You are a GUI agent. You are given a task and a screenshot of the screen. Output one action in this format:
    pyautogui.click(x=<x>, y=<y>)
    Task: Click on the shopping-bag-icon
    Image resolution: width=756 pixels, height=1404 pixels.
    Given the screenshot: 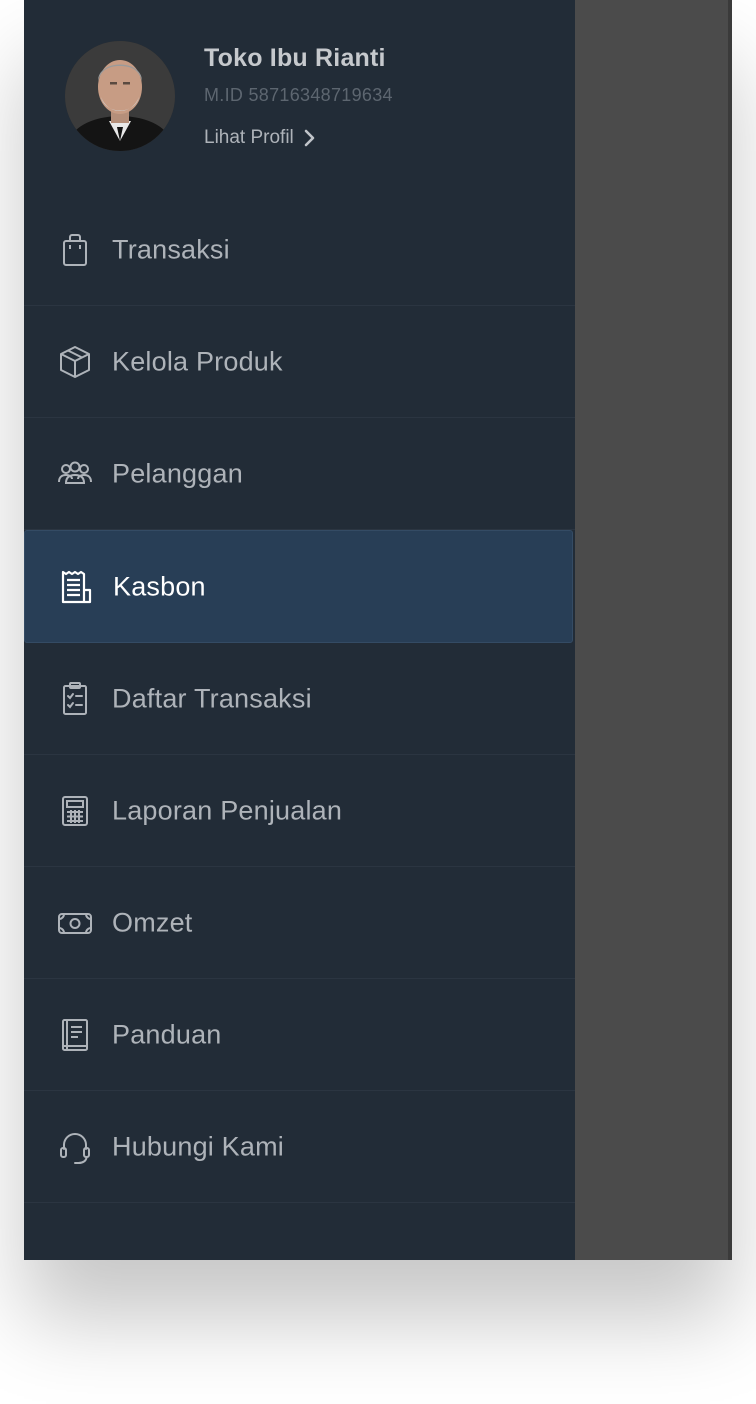 What is the action you would take?
    pyautogui.click(x=75, y=250)
    